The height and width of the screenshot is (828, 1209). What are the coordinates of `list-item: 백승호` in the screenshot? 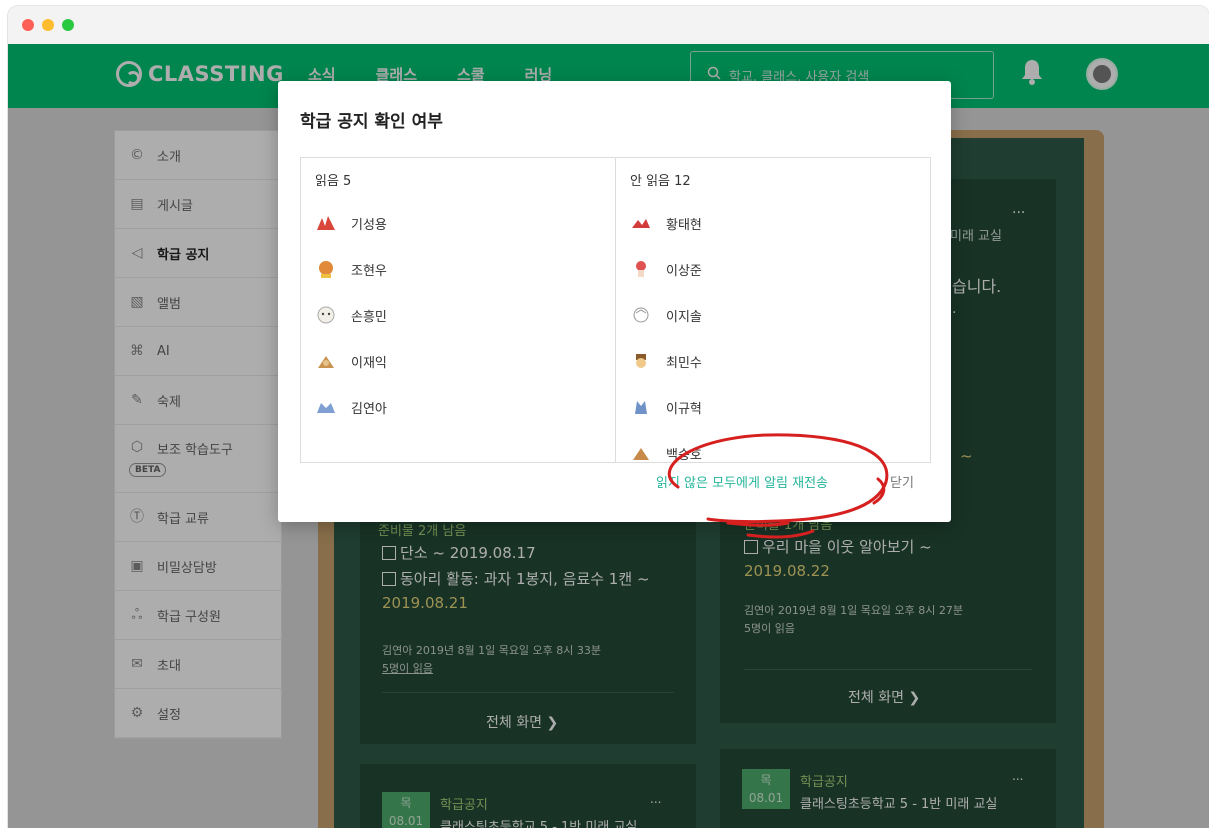 It's located at (666, 452).